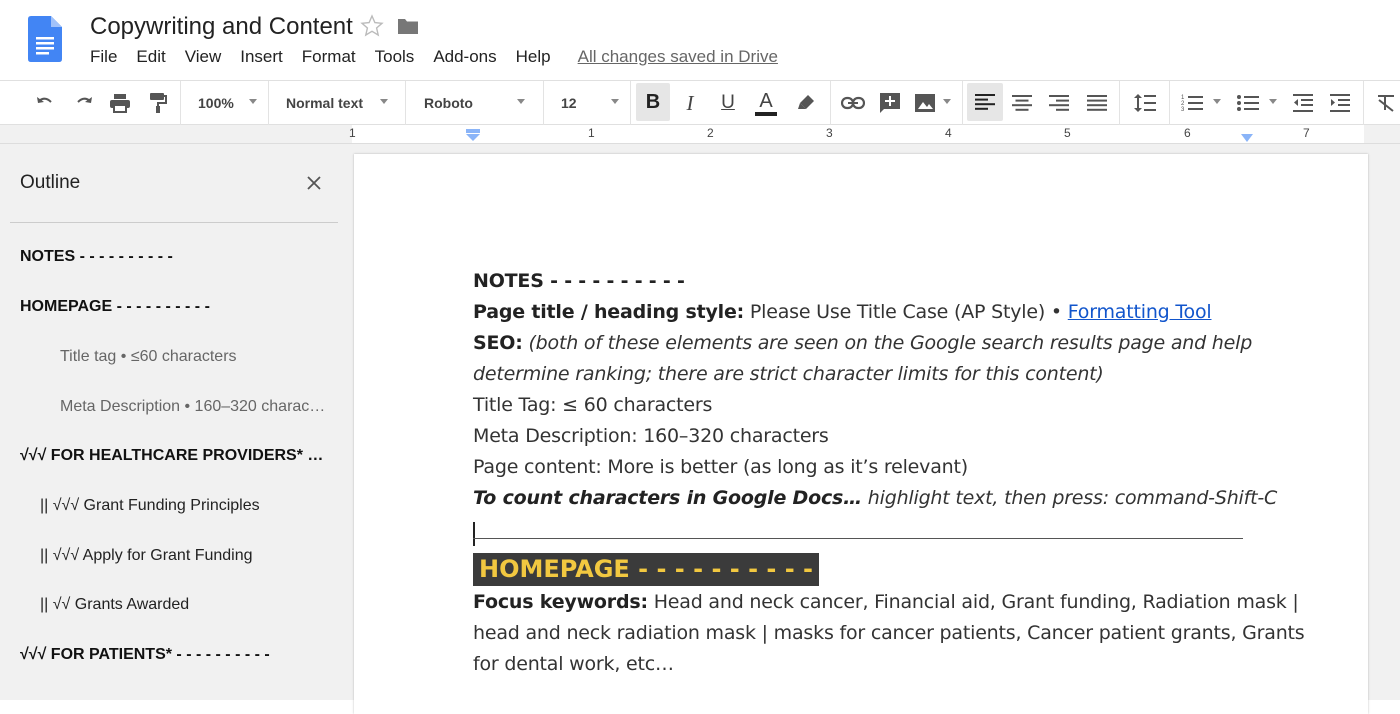 This screenshot has height=714, width=1400. Describe the element at coordinates (185, 556) in the screenshot. I see `outline-item: || √√√ Apply for Grant Funding` at that location.